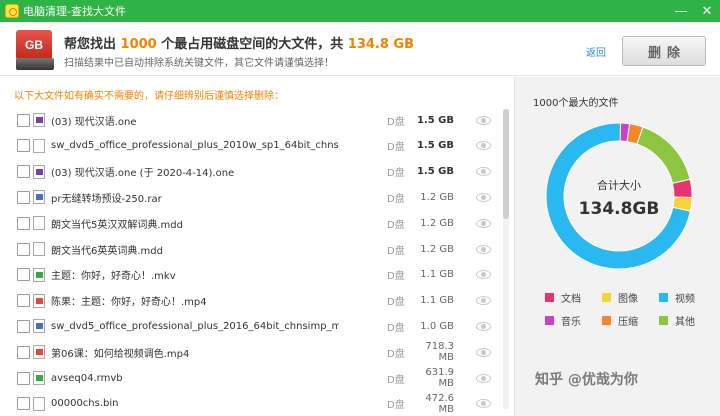 The image size is (720, 416). I want to click on window-controls: — ✕, so click(694, 11).